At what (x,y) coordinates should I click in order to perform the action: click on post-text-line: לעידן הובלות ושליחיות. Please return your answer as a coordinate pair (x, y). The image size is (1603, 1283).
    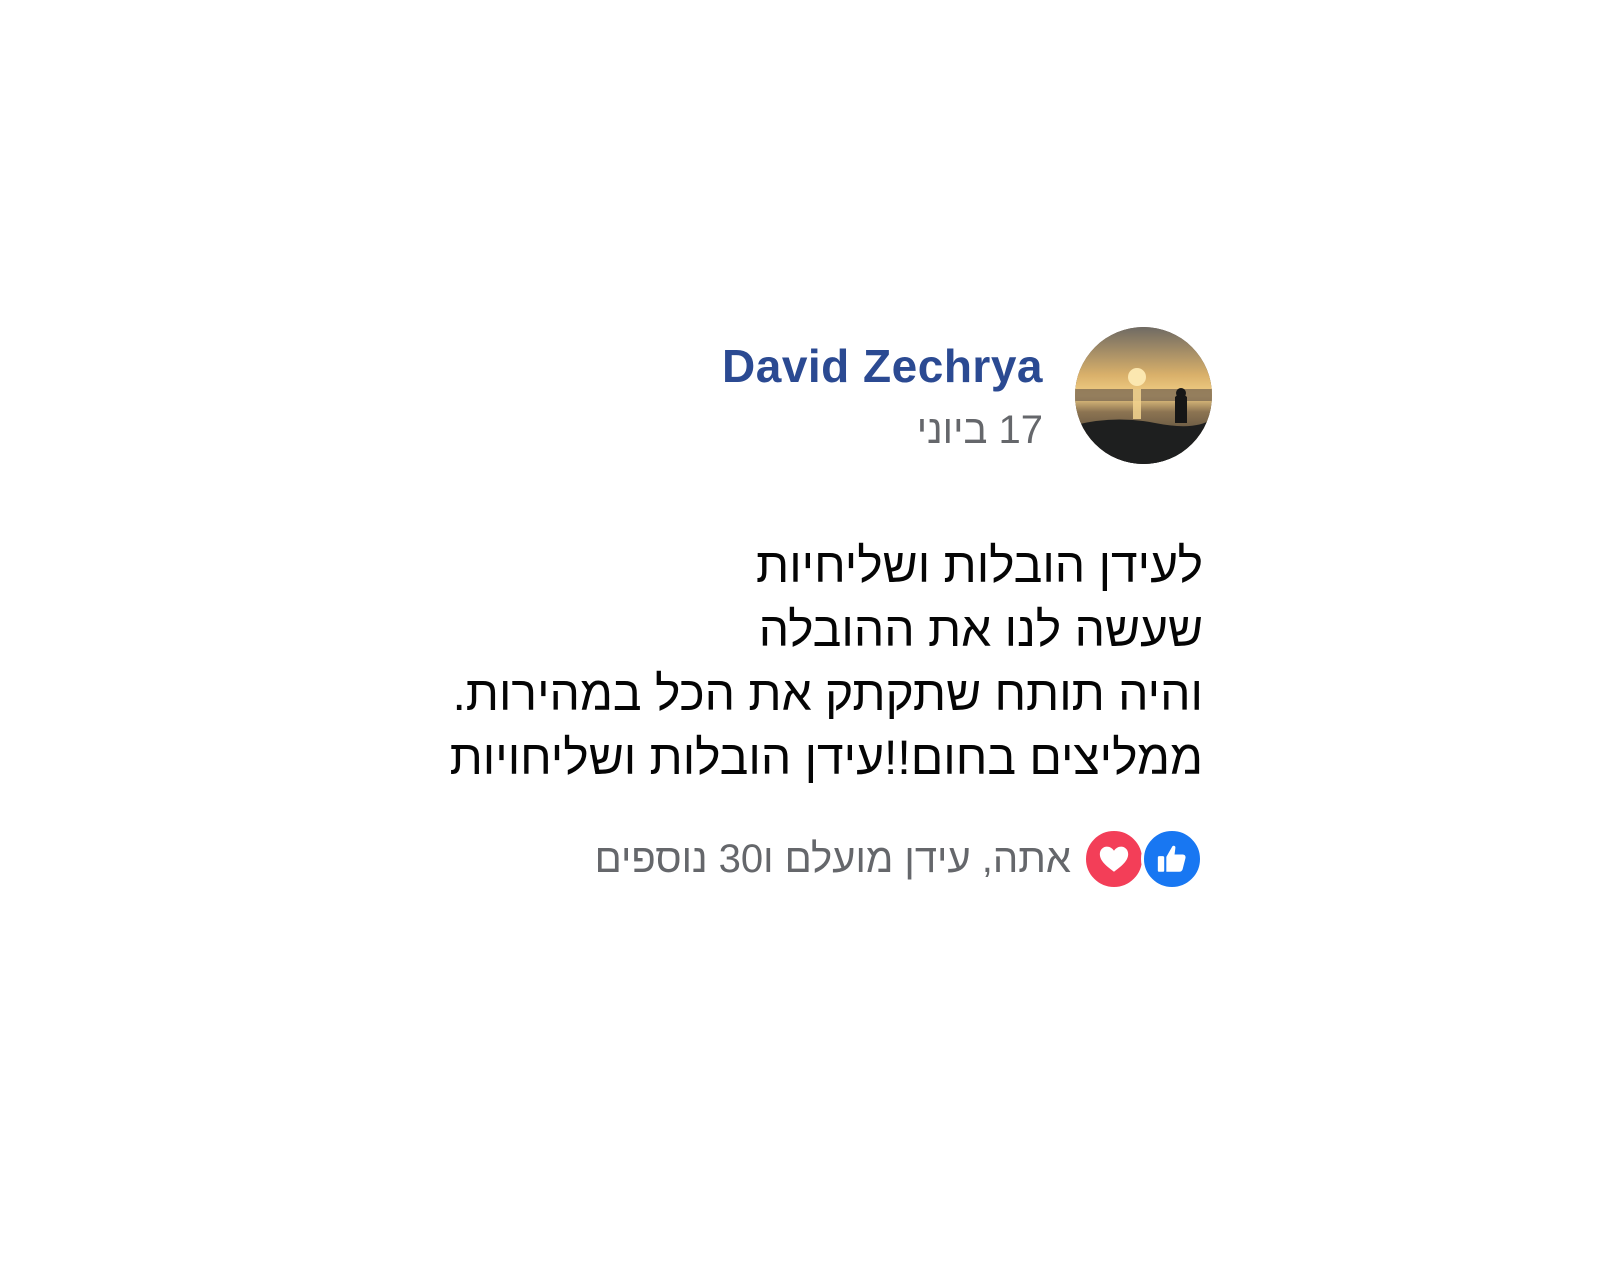
    Looking at the image, I should click on (979, 566).